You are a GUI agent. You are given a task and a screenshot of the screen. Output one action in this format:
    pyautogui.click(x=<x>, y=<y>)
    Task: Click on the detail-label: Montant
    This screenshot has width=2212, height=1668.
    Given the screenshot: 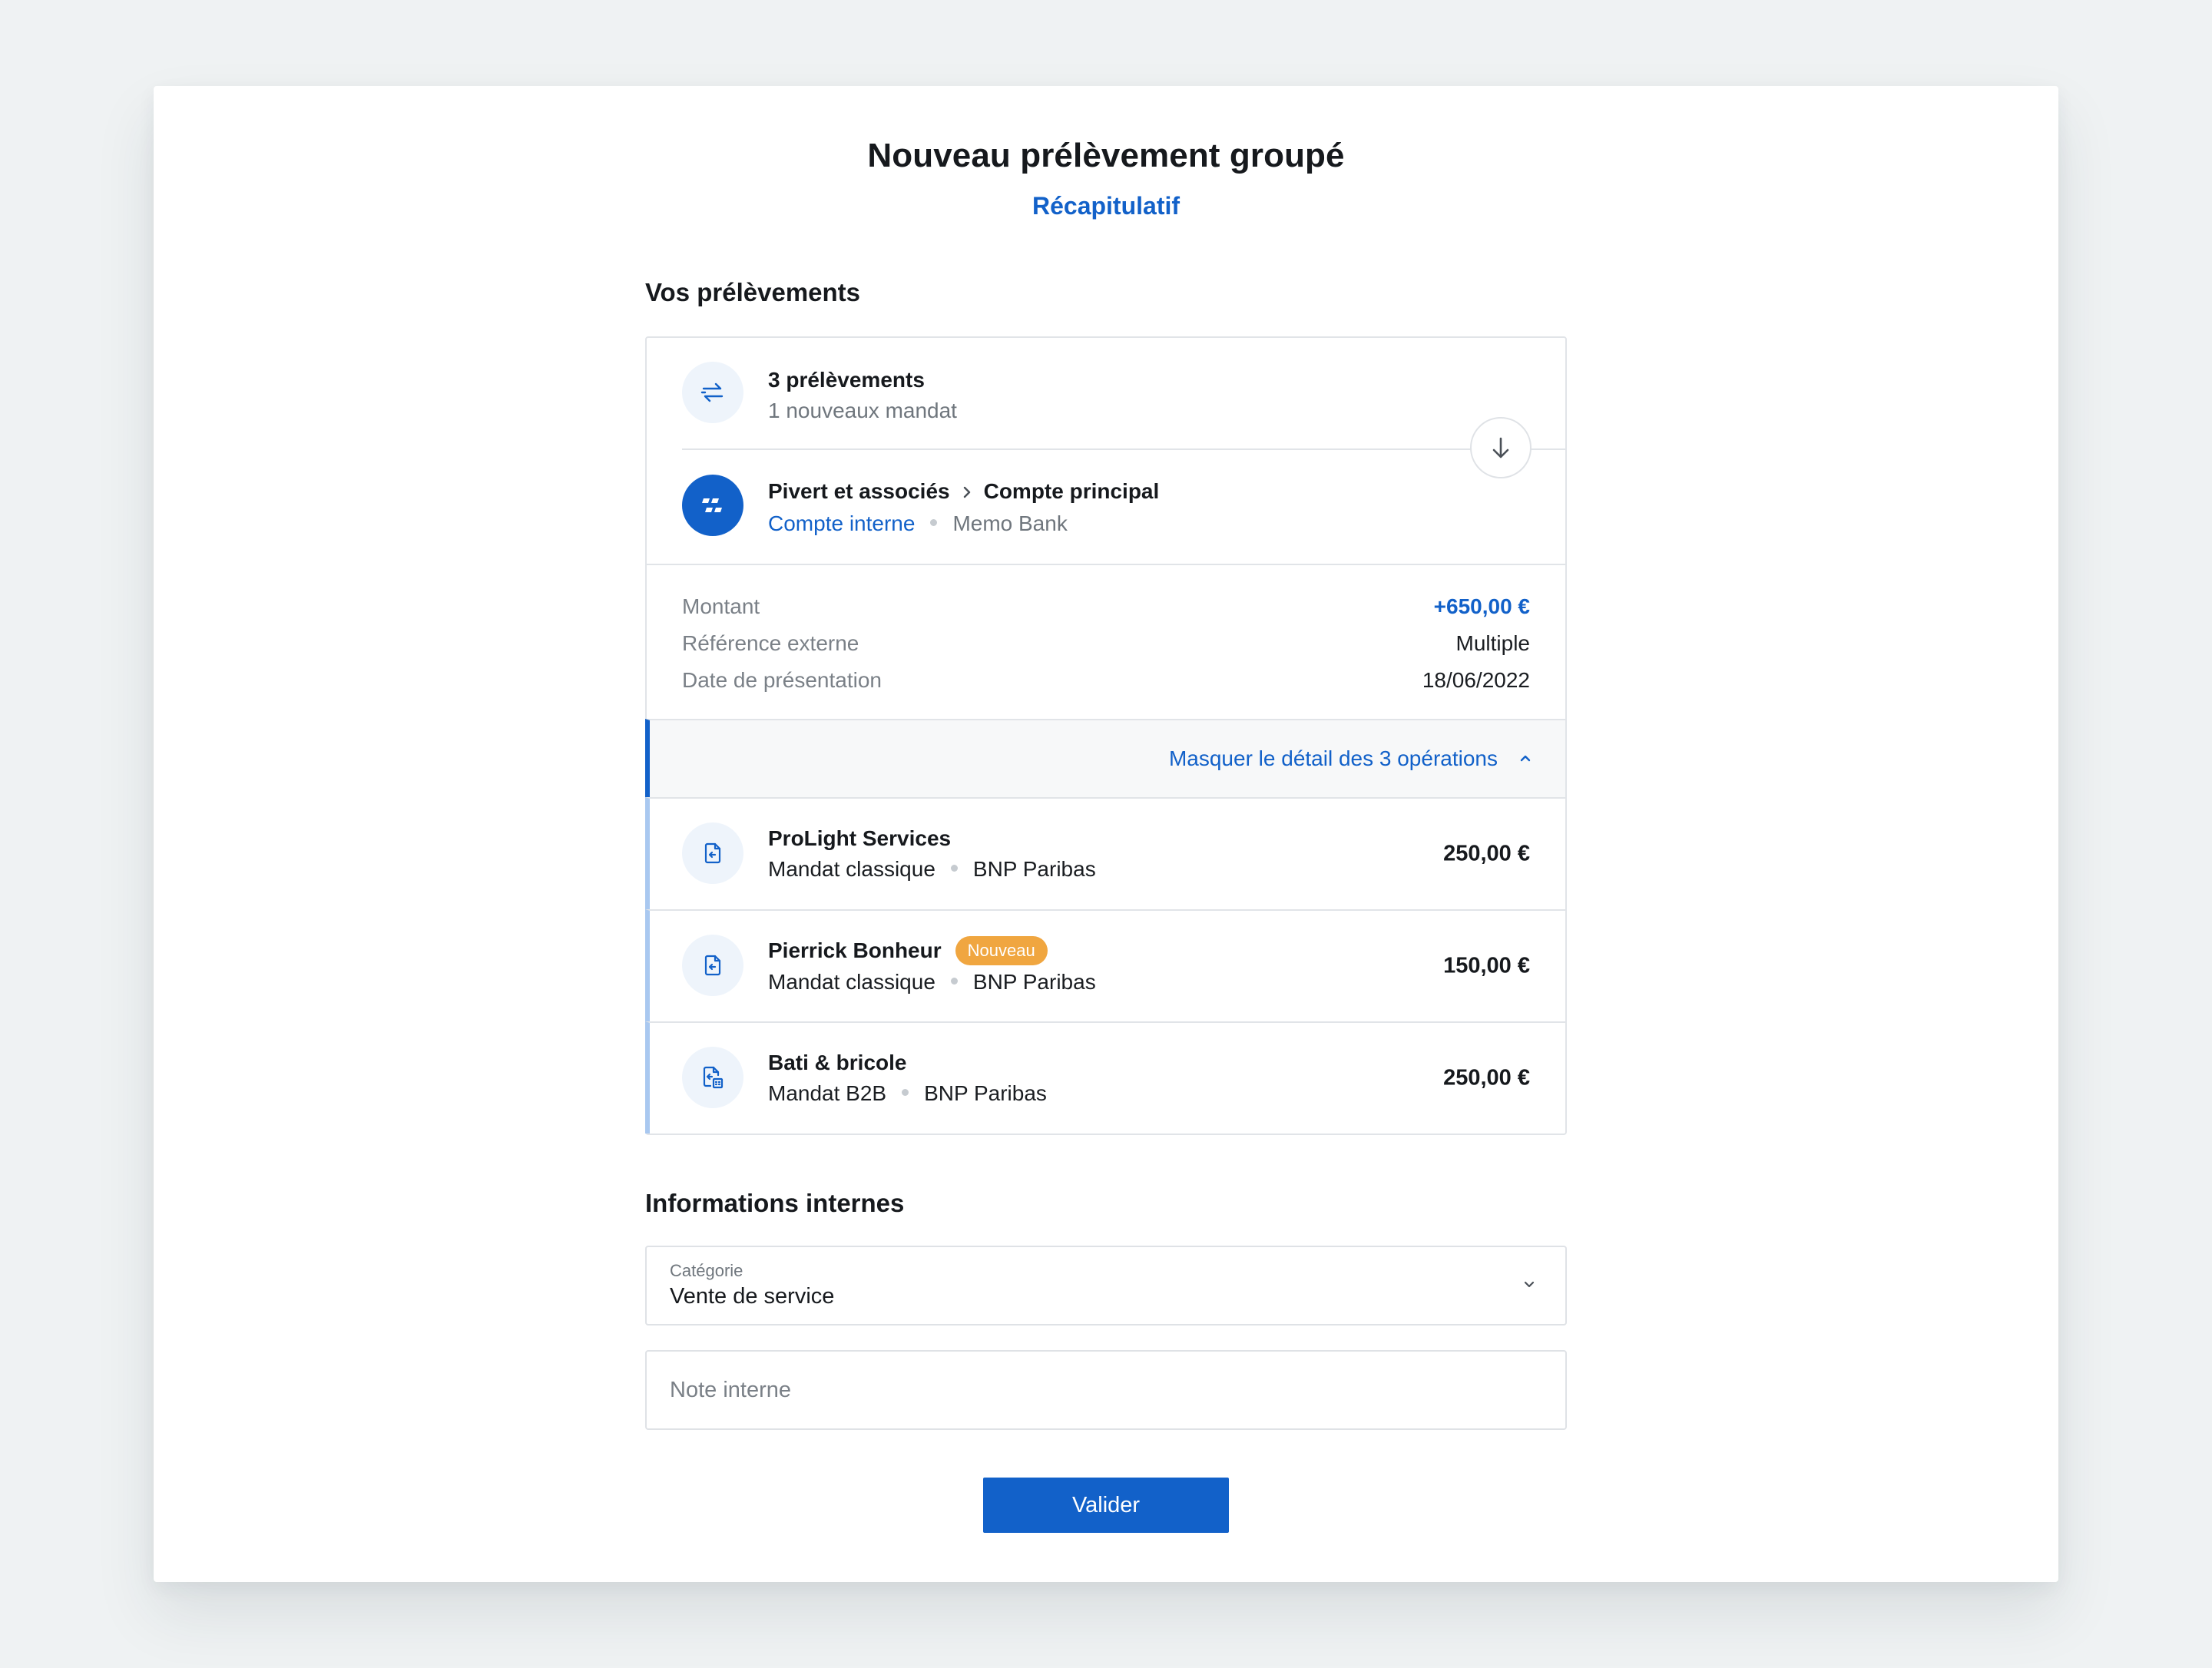 What is the action you would take?
    pyautogui.click(x=721, y=606)
    